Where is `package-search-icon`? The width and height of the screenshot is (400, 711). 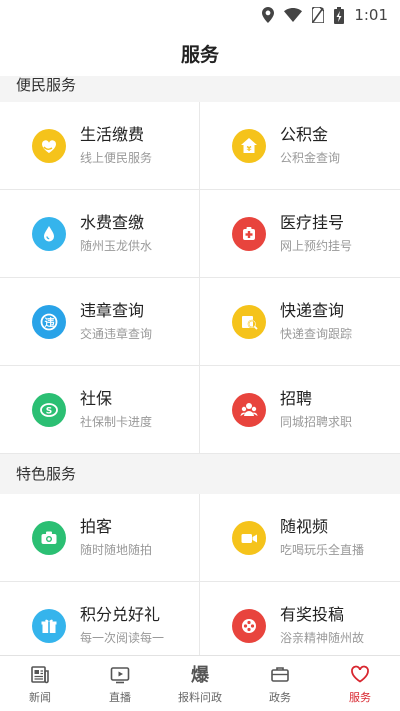 package-search-icon is located at coordinates (249, 321).